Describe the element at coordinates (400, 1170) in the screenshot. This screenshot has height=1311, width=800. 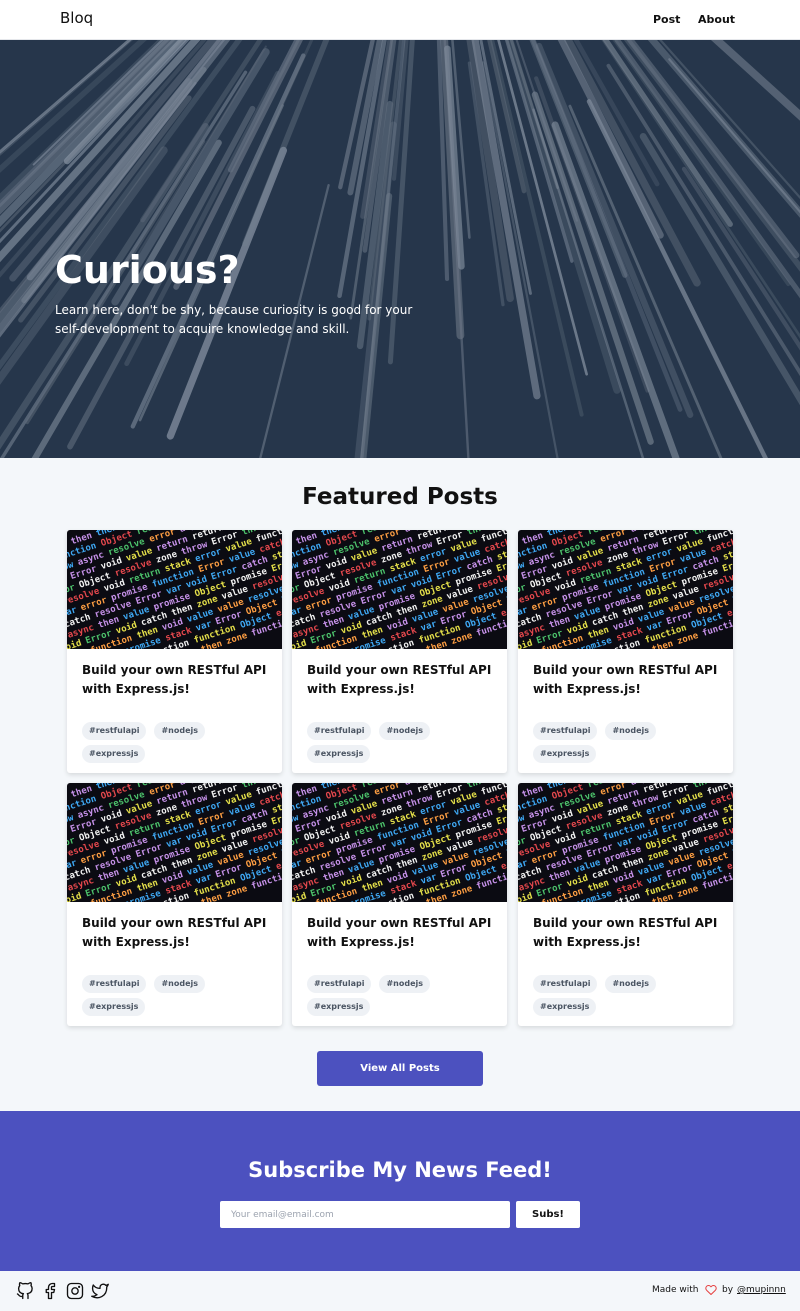
I see `subscribe-title: Subscribe My News Feed!` at that location.